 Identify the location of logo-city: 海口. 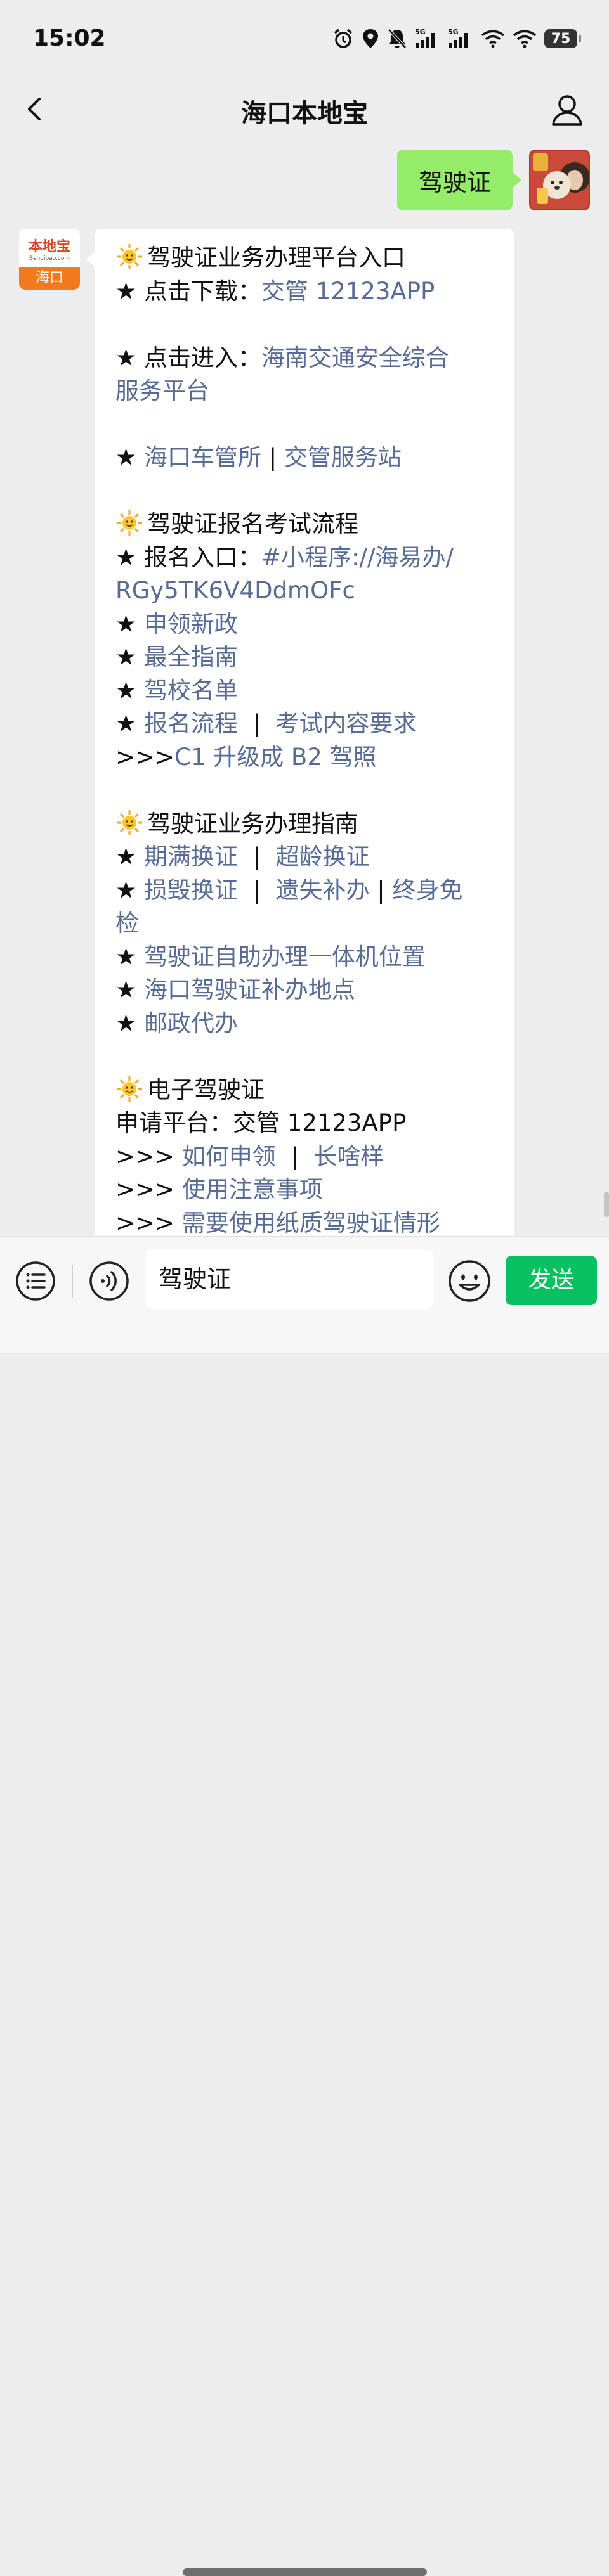
(49, 278).